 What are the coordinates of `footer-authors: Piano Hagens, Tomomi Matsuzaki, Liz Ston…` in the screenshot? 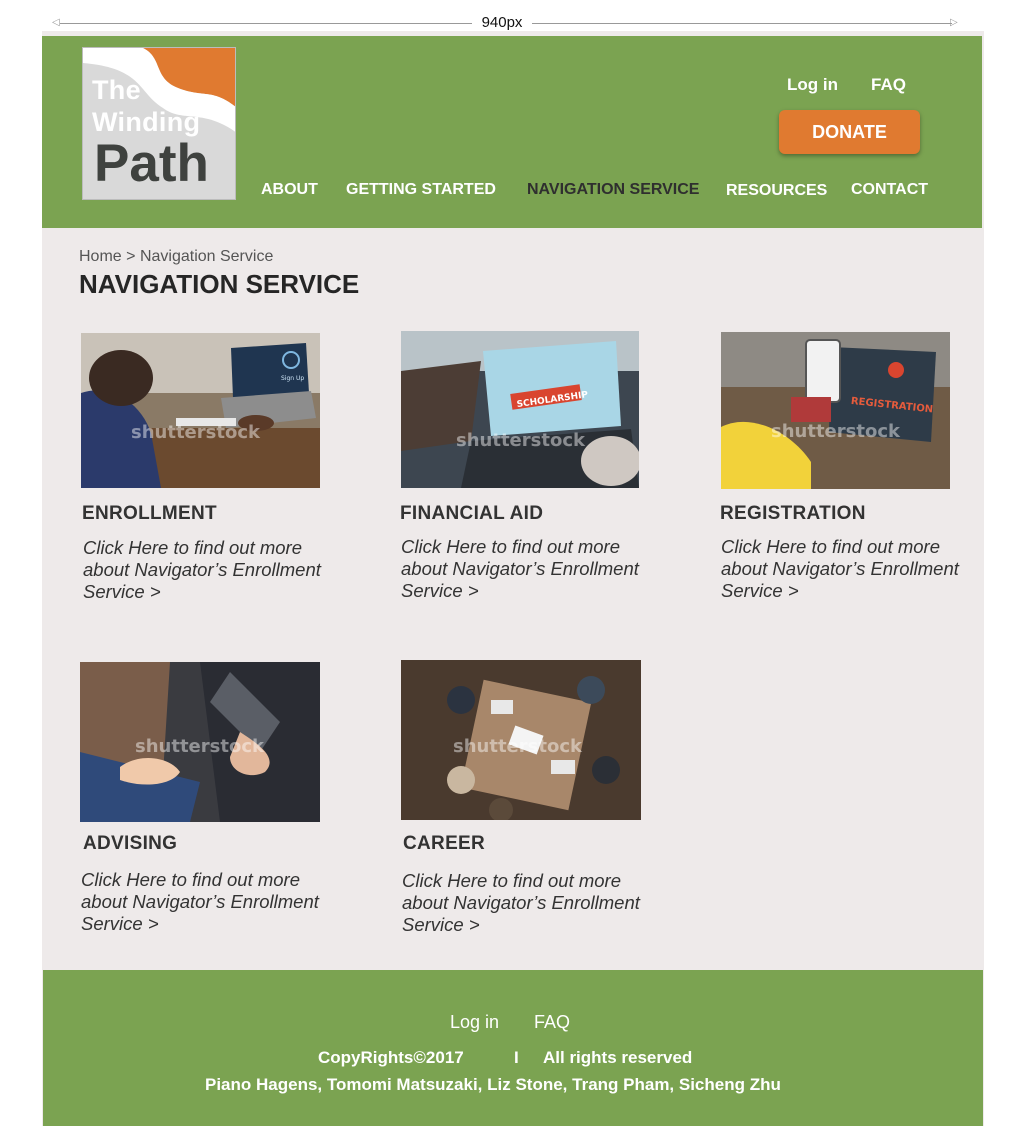 It's located at (493, 1084).